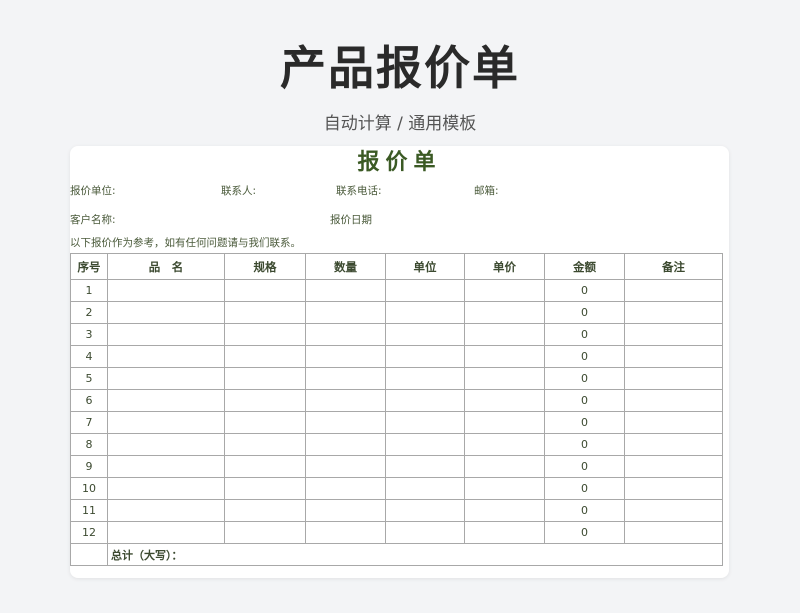 The image size is (800, 613). Describe the element at coordinates (396, 554) in the screenshot. I see `total-row: 总计（大写）：` at that location.